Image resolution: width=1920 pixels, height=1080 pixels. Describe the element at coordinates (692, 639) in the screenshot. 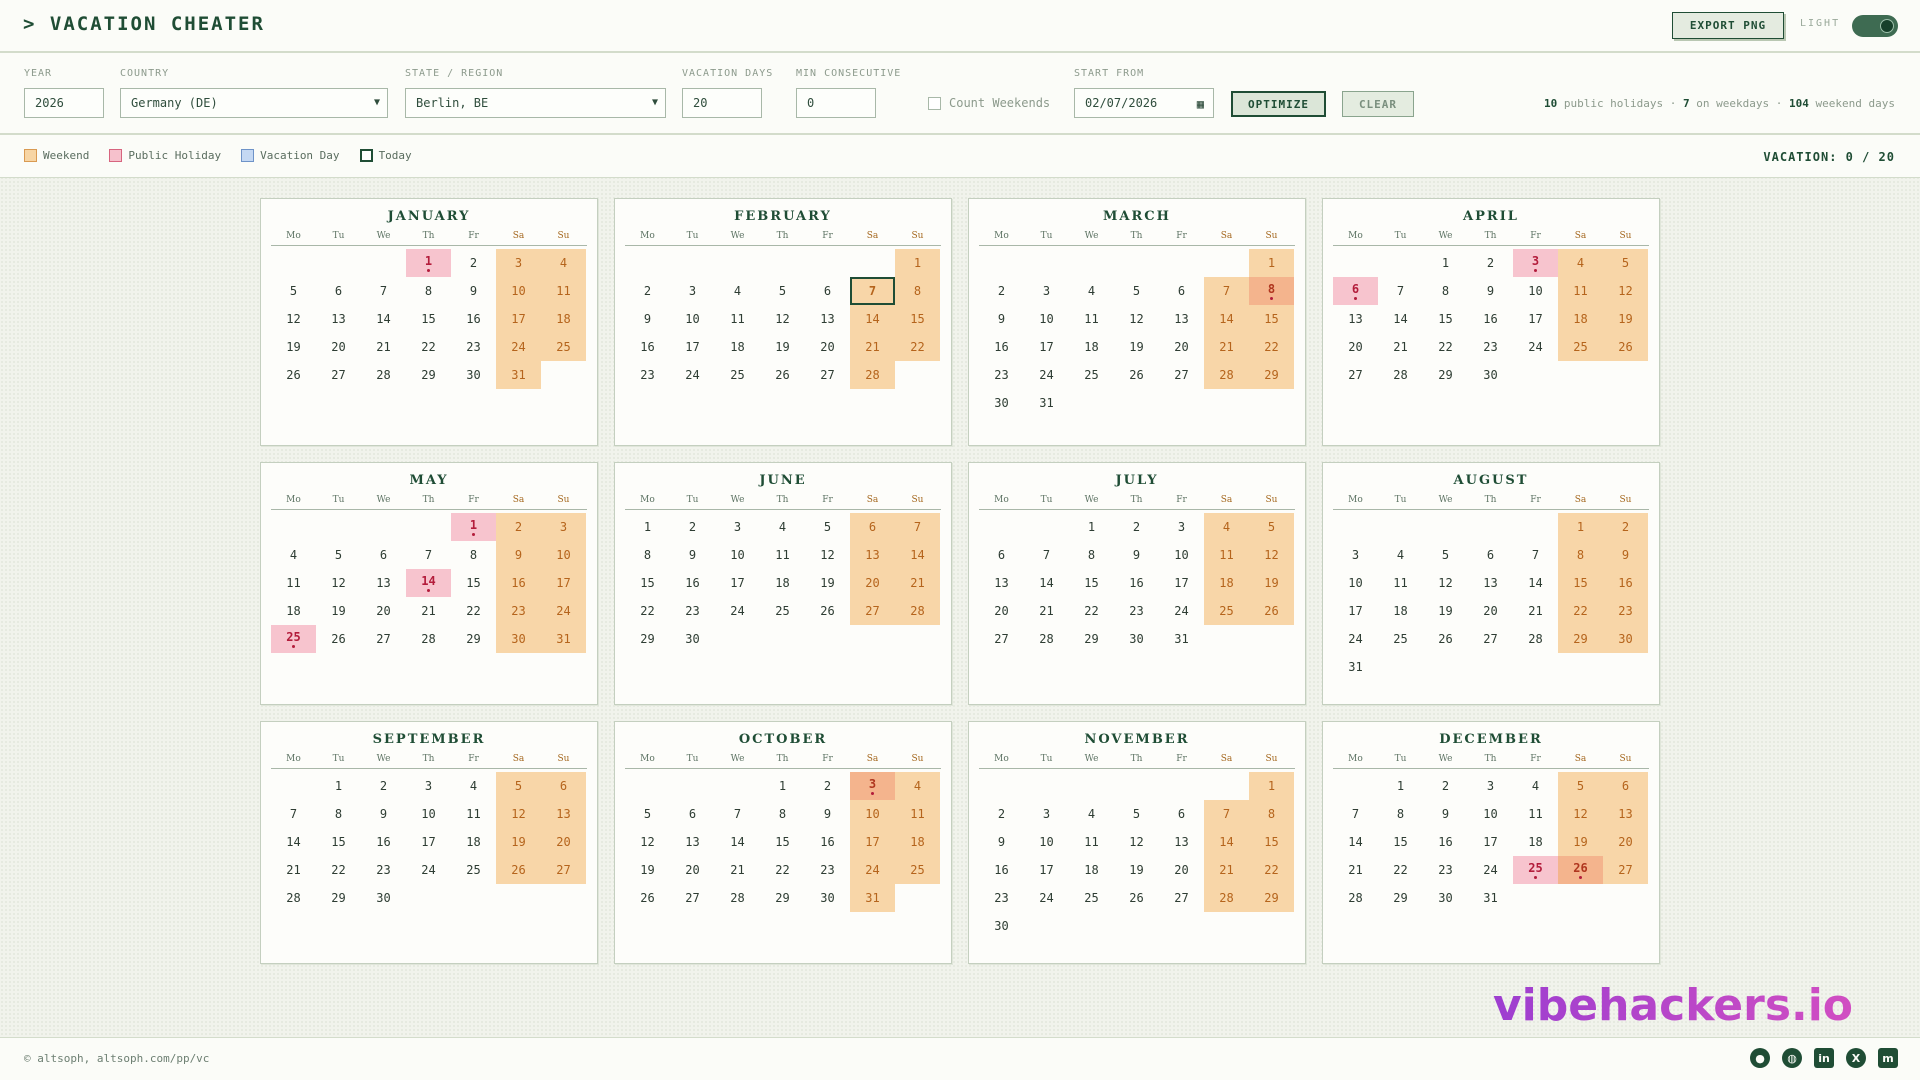

I see `day-cell: 30` at that location.